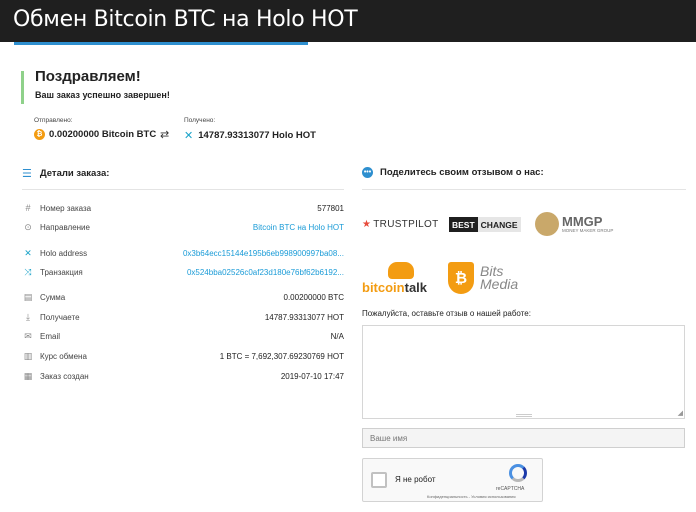 This screenshot has height=512, width=696. Describe the element at coordinates (88, 76) in the screenshot. I see `success-title: Поздравляем!` at that location.